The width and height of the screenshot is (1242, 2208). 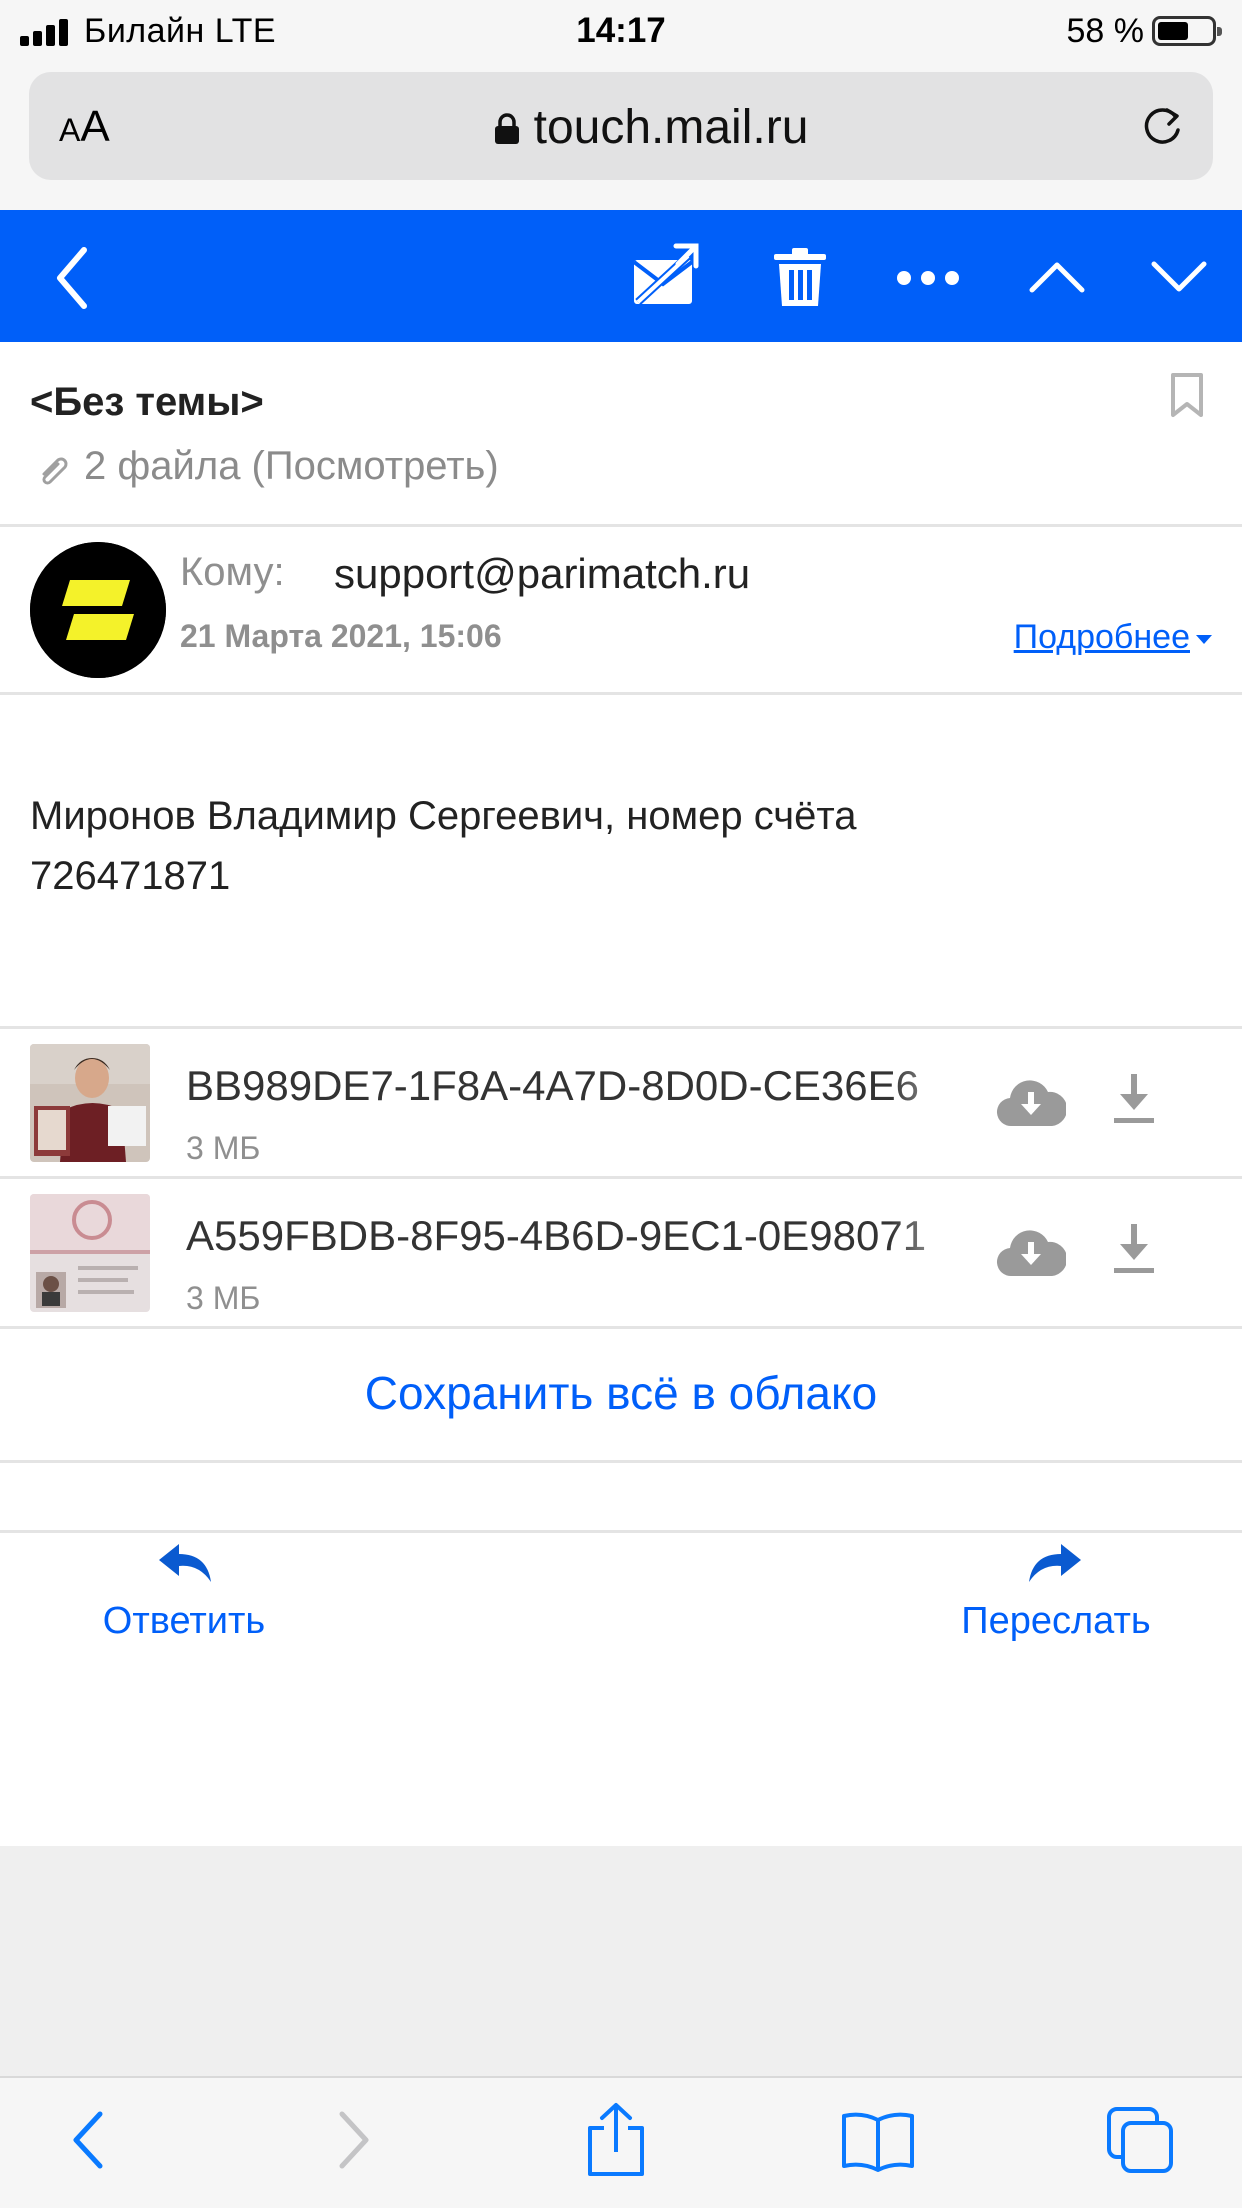 I want to click on clock: 14:17, so click(x=621, y=30).